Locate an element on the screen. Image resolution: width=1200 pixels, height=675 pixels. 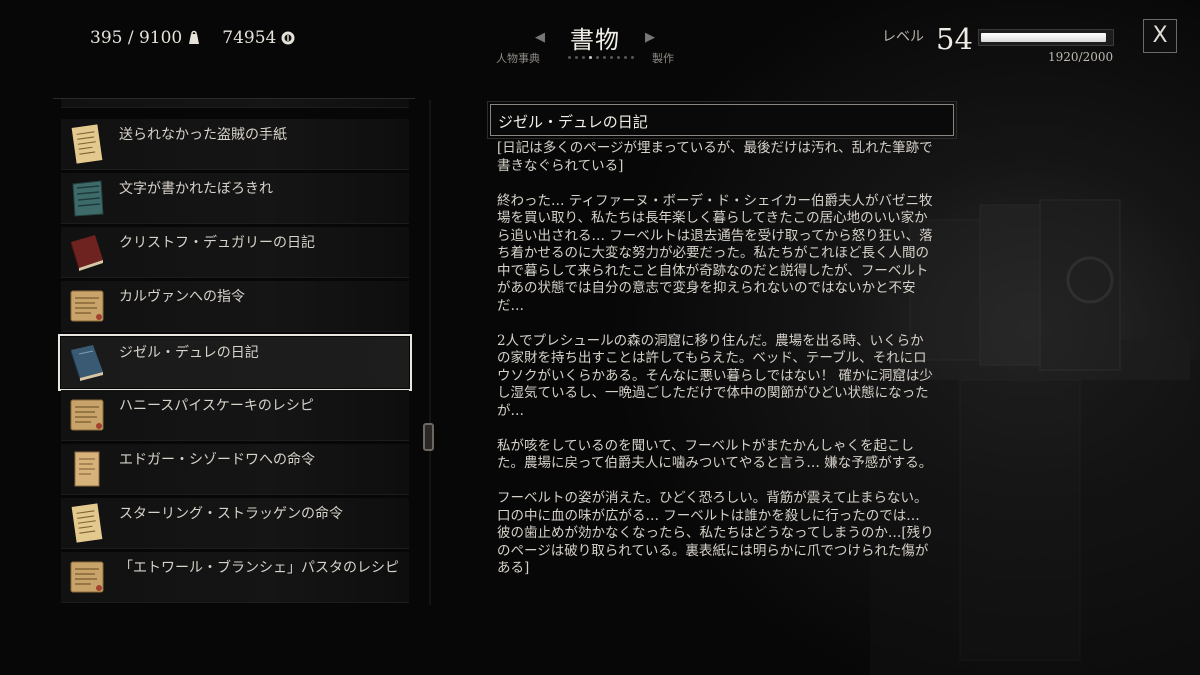
book-title: 文字が書かれたぼろきれ is located at coordinates (196, 189).